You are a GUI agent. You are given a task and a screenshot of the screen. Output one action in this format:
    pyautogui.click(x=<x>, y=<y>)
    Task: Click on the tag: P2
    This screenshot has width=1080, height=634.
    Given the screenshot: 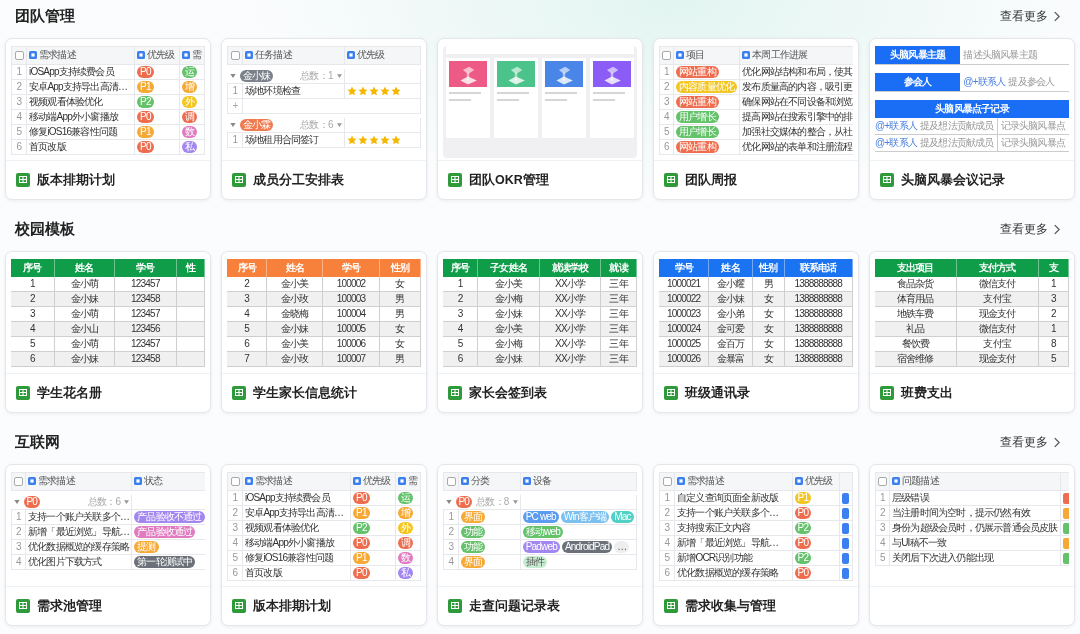 What is the action you would take?
    pyautogui.click(x=145, y=102)
    